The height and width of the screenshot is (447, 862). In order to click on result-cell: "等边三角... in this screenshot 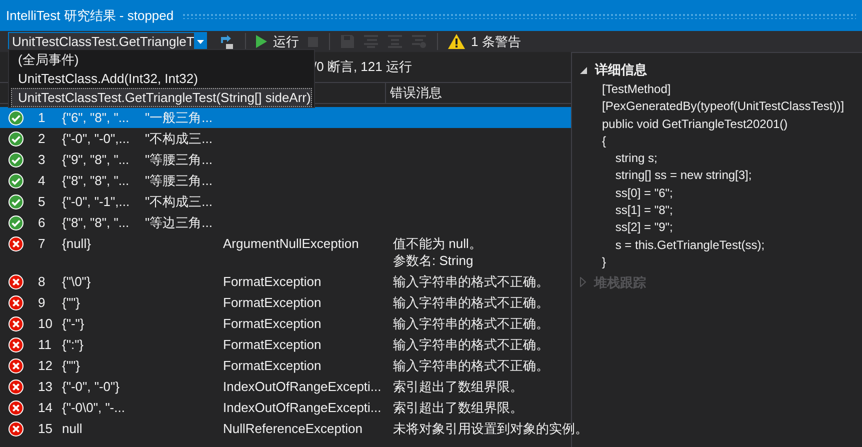, I will do `click(178, 222)`.